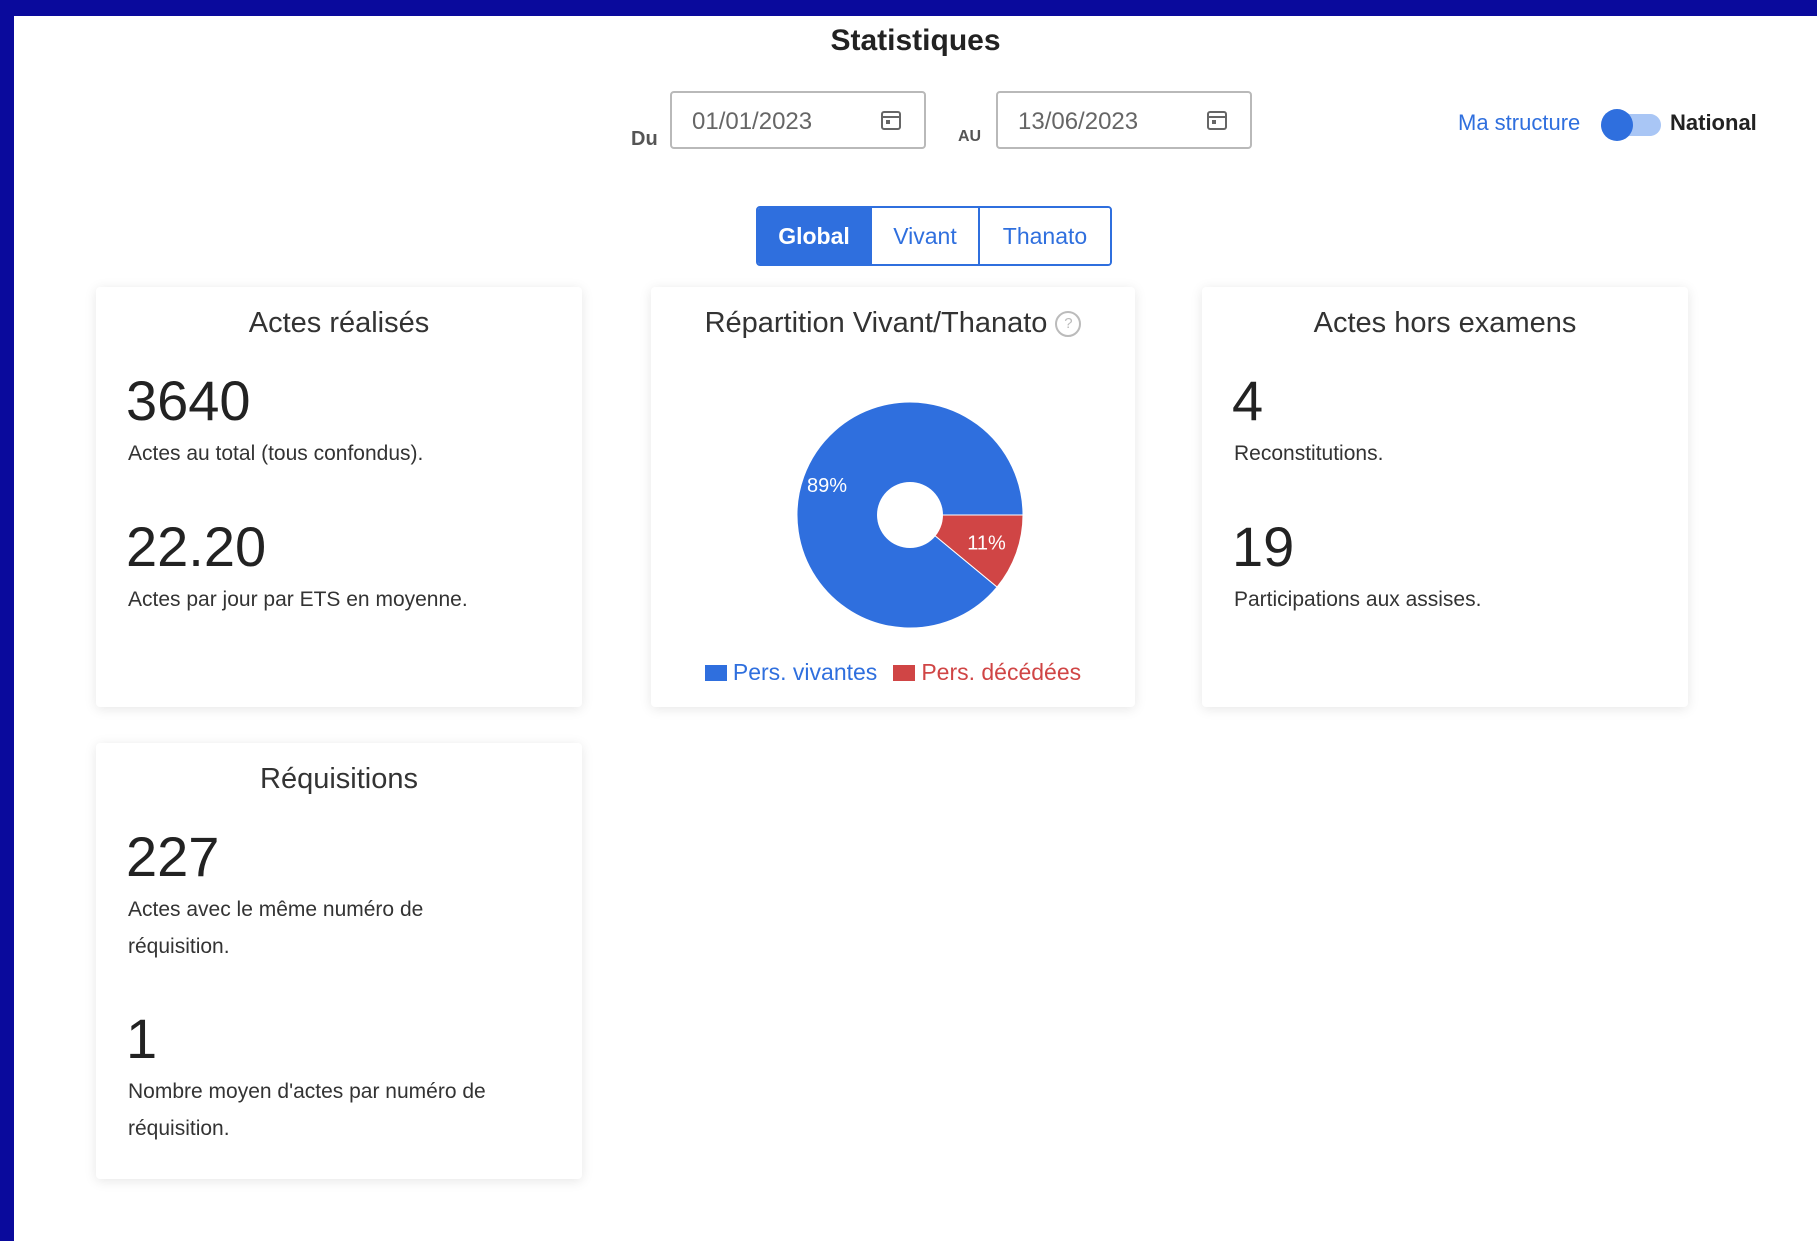 The height and width of the screenshot is (1241, 1817). What do you see at coordinates (926, 236) in the screenshot?
I see `tab-vivant: Vivant` at bounding box center [926, 236].